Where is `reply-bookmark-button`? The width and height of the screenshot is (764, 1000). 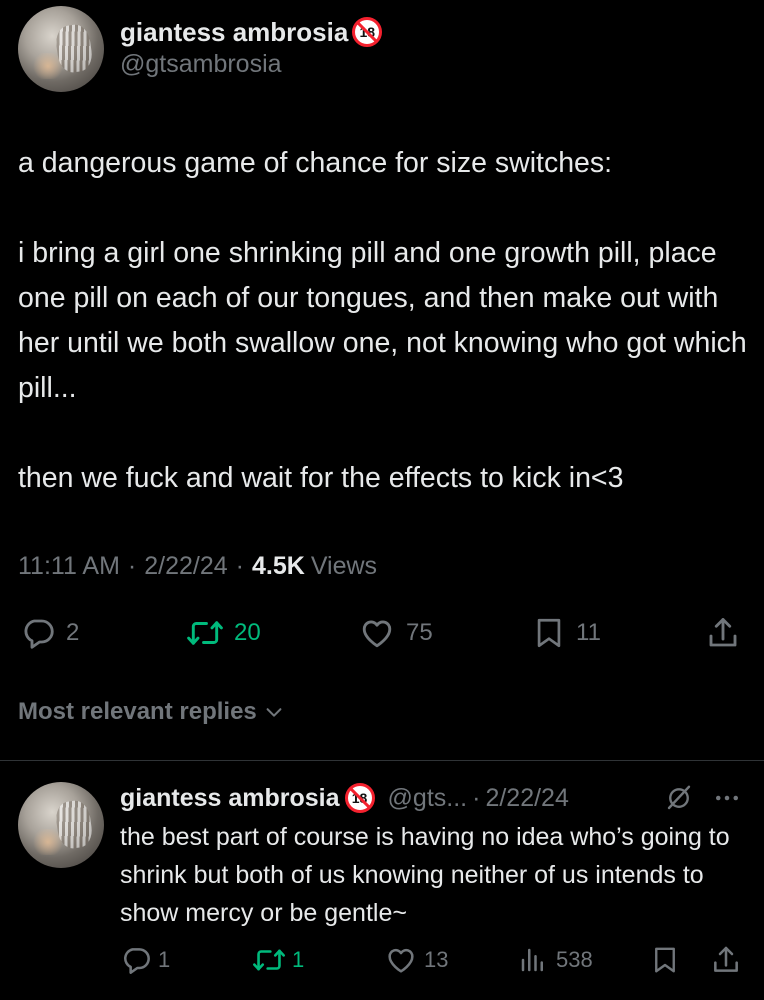
reply-bookmark-button is located at coordinates (665, 960).